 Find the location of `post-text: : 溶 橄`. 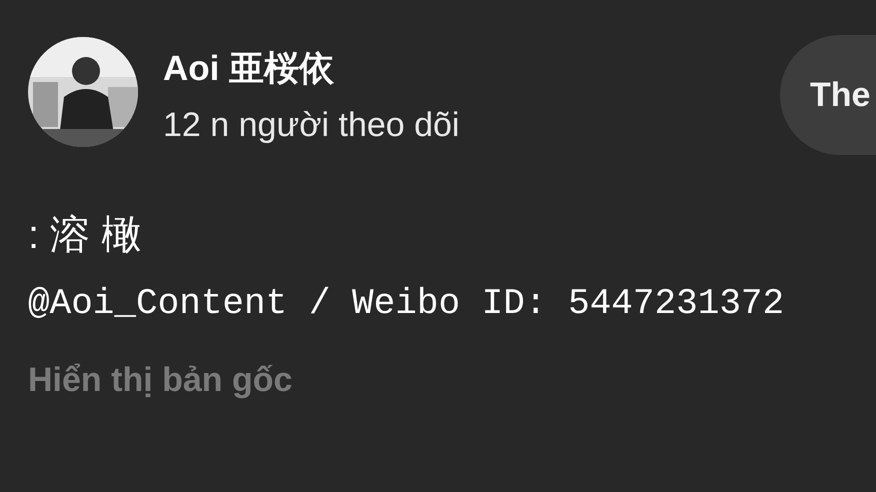

post-text: : 溶 橄 is located at coordinates (85, 235).